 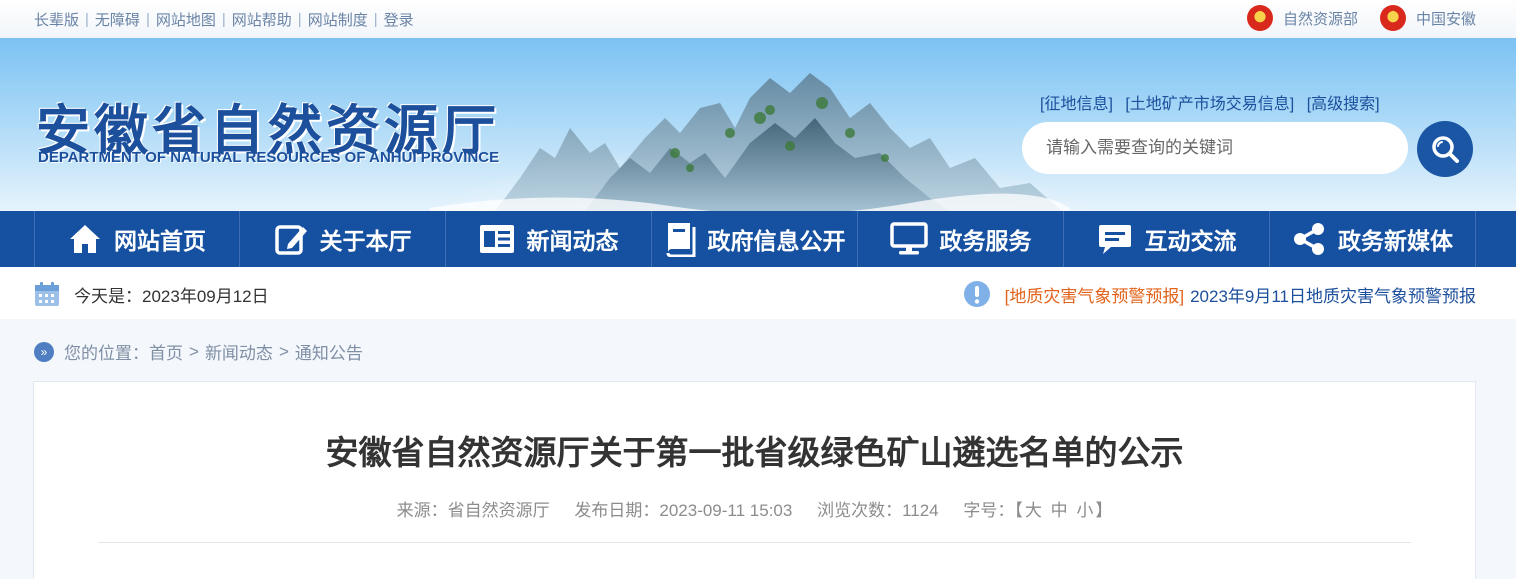 I want to click on sitemap-link: 网站地图, so click(x=186, y=19).